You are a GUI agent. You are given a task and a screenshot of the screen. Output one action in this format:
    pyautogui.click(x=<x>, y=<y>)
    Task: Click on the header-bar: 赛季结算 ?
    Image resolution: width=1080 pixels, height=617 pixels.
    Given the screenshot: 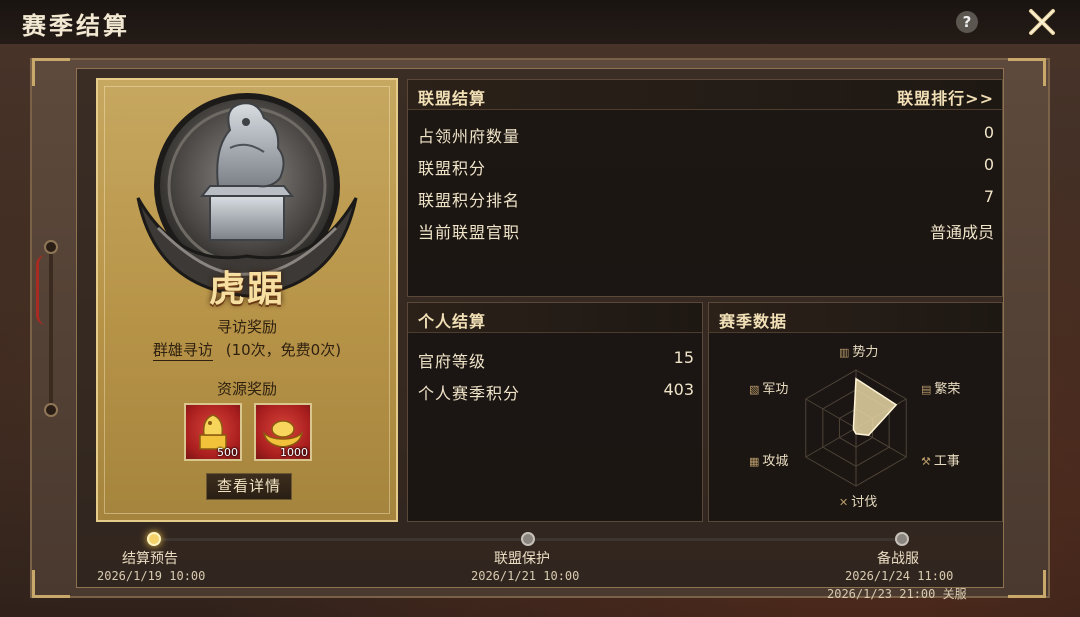 What is the action you would take?
    pyautogui.click(x=540, y=22)
    